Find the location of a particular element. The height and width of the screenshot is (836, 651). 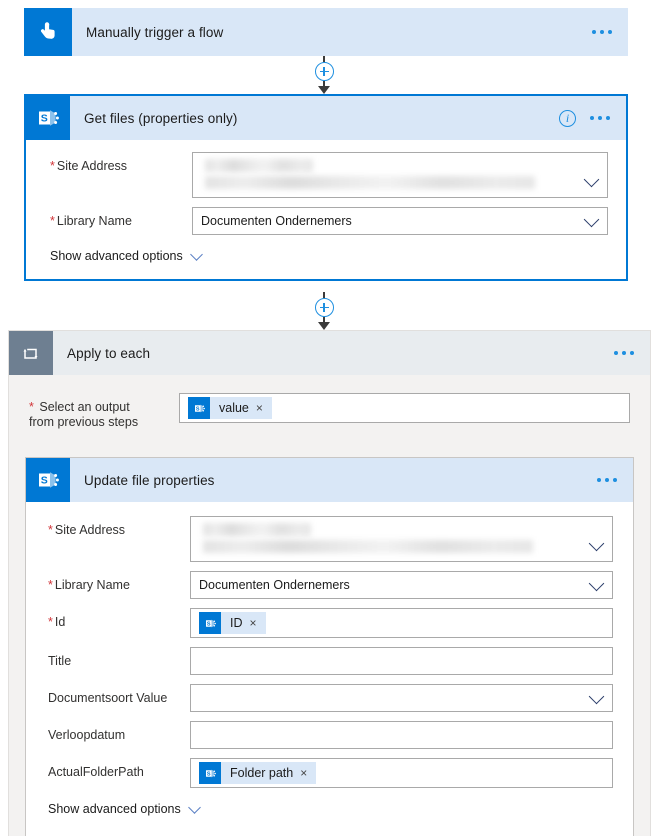

apply-to-each-body: Select an output from previous steps is located at coordinates (329, 409).